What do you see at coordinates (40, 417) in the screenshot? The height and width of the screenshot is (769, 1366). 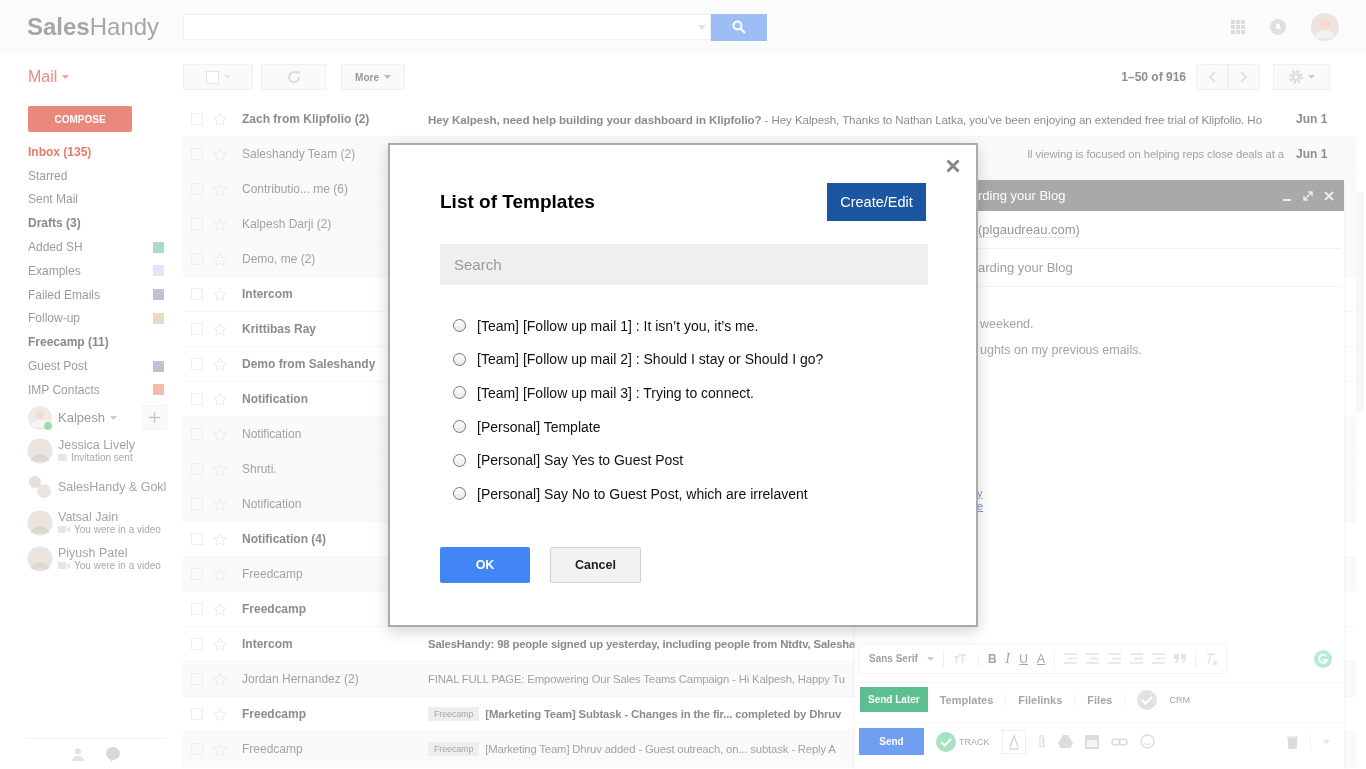 I see `user-avatar` at bounding box center [40, 417].